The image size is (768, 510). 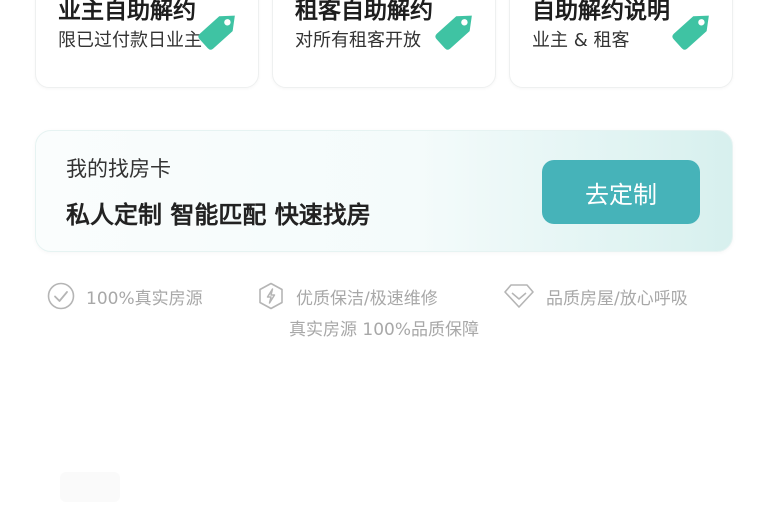 What do you see at coordinates (358, 40) in the screenshot?
I see `card-subtitle: 对所有租客开放` at bounding box center [358, 40].